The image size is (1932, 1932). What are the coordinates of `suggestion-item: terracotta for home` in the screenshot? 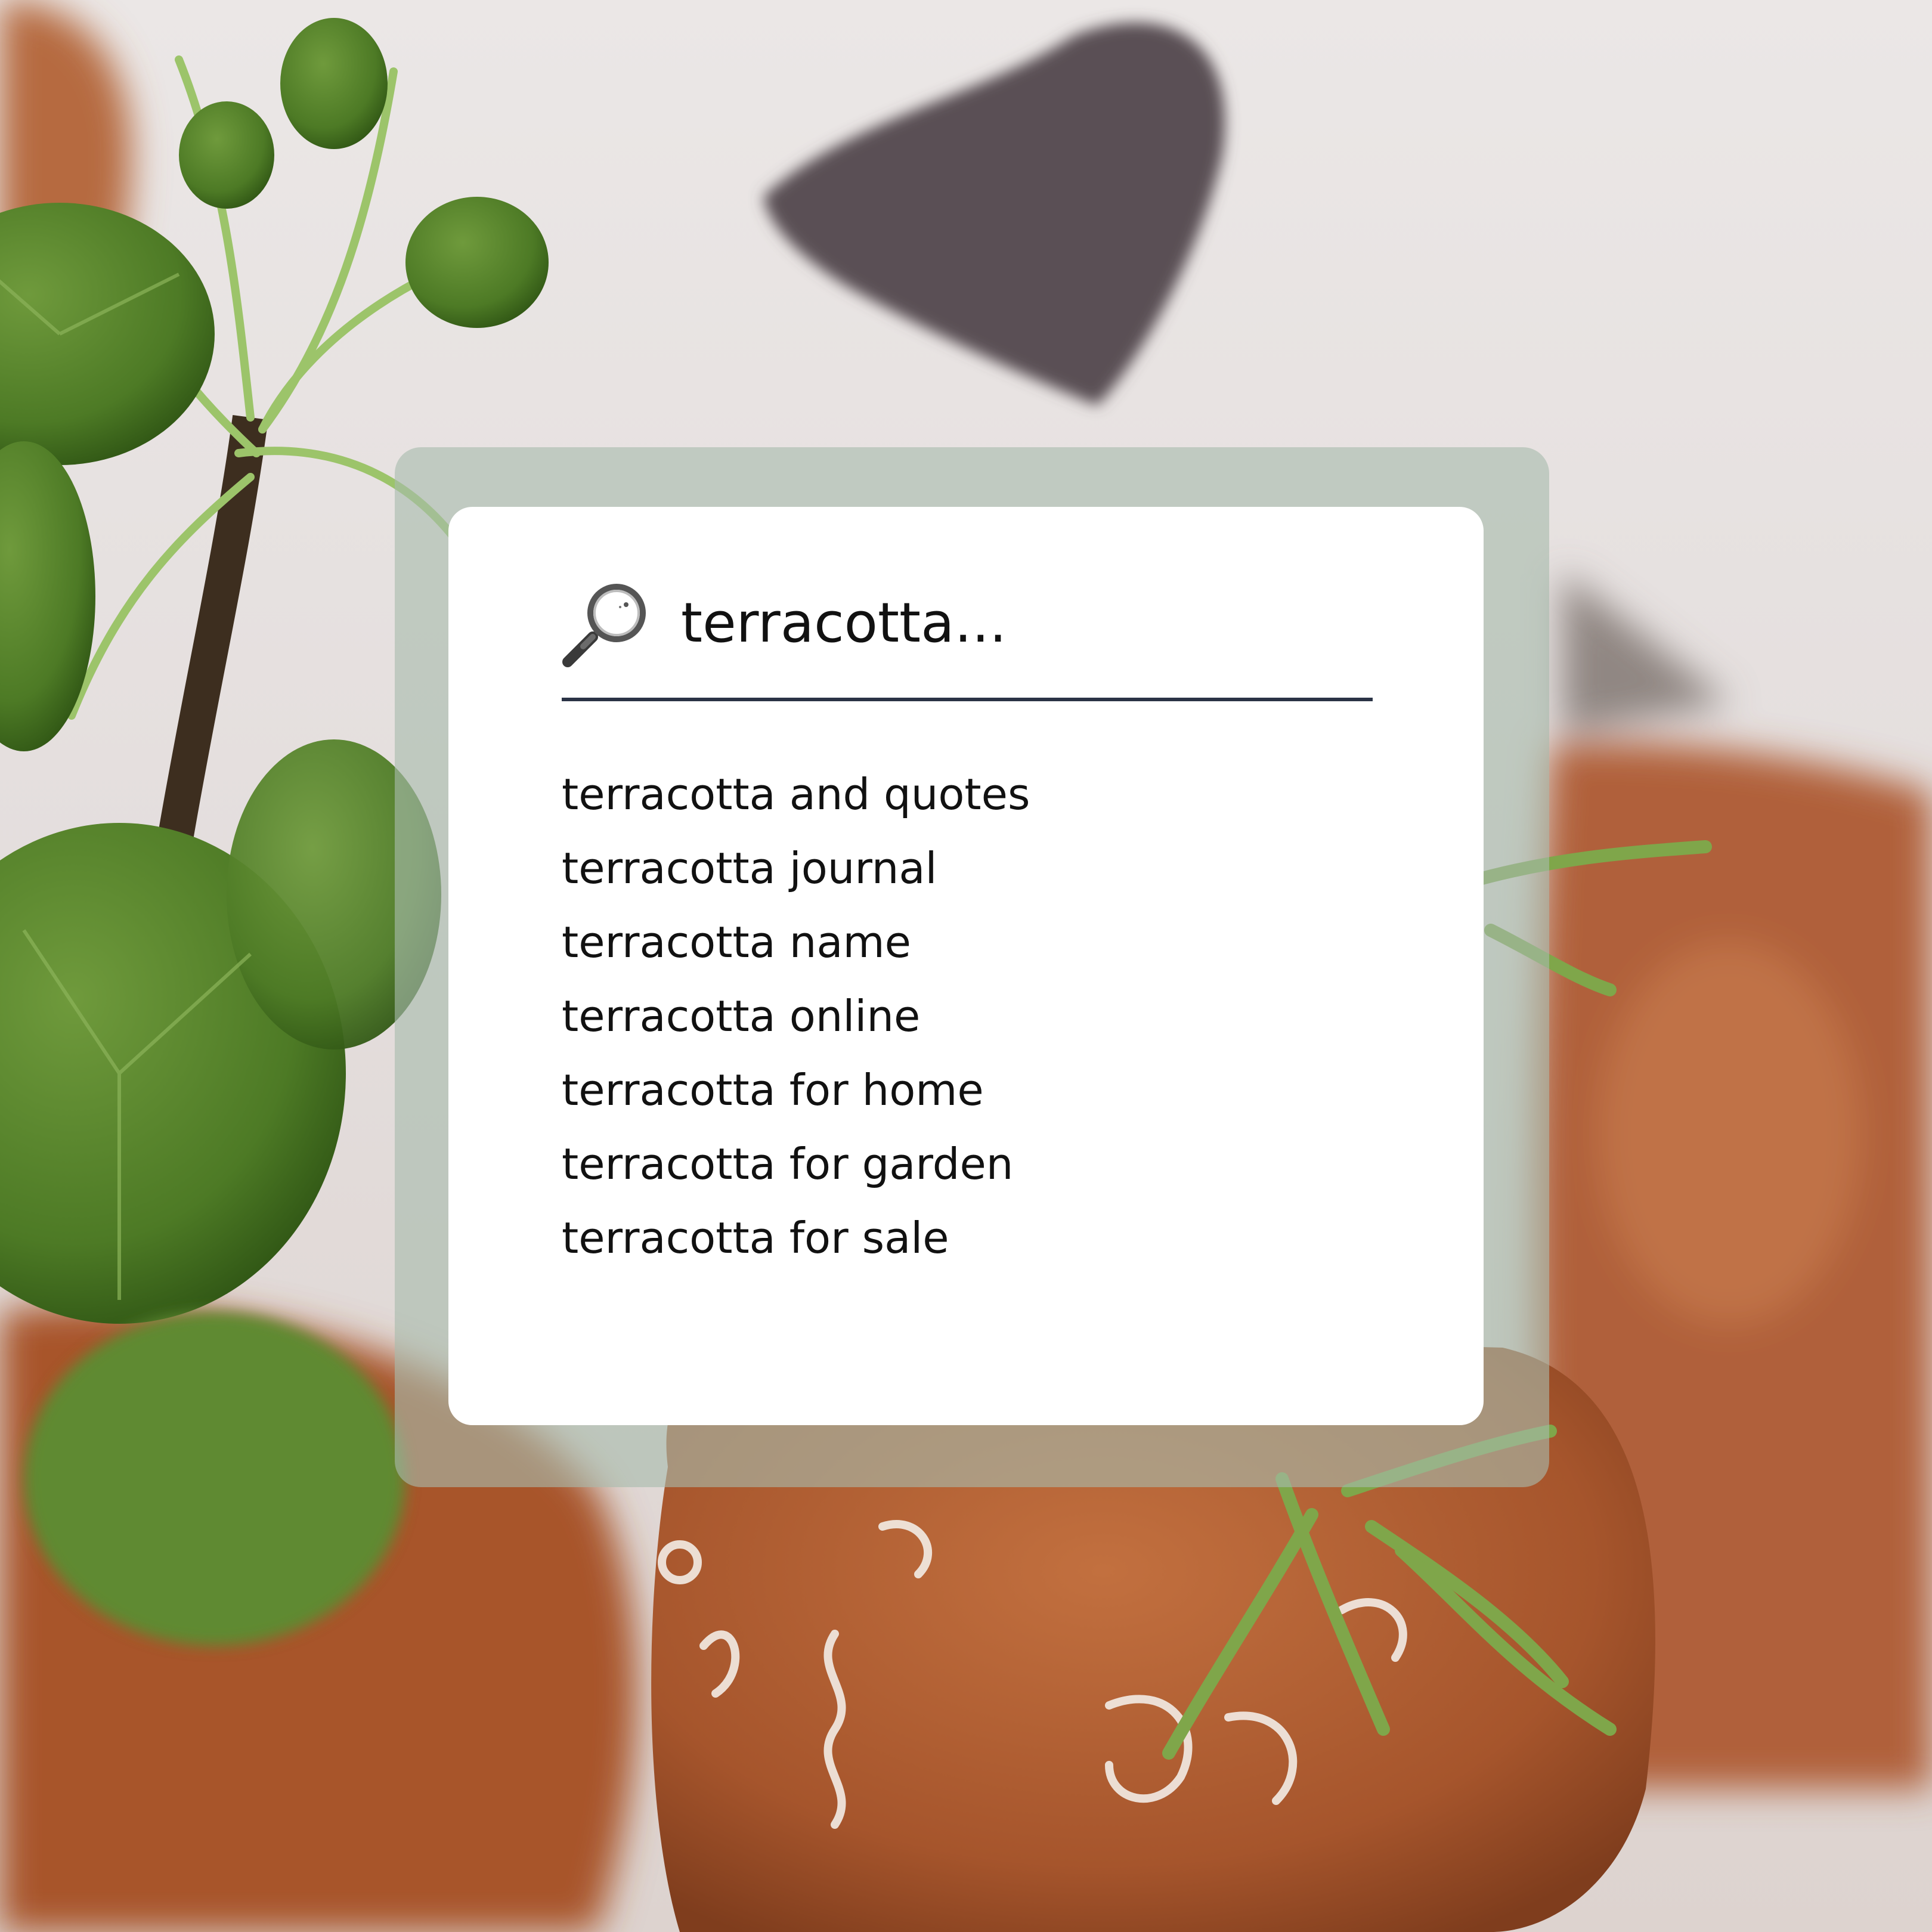 It's located at (796, 1090).